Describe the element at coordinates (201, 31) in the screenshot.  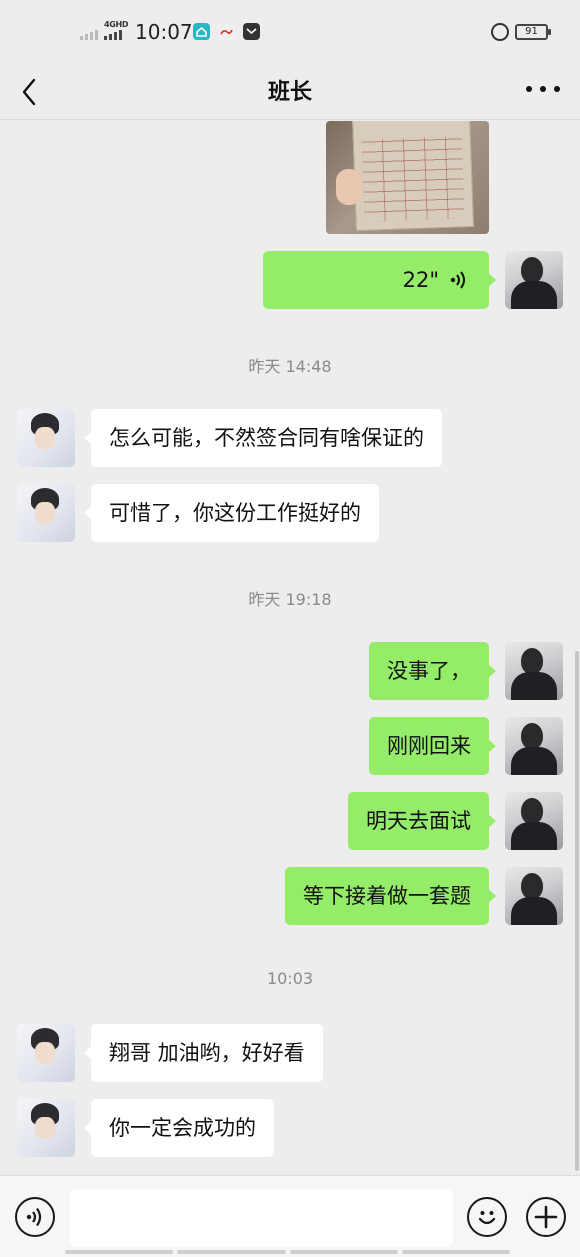
I see `home-app-icon` at that location.